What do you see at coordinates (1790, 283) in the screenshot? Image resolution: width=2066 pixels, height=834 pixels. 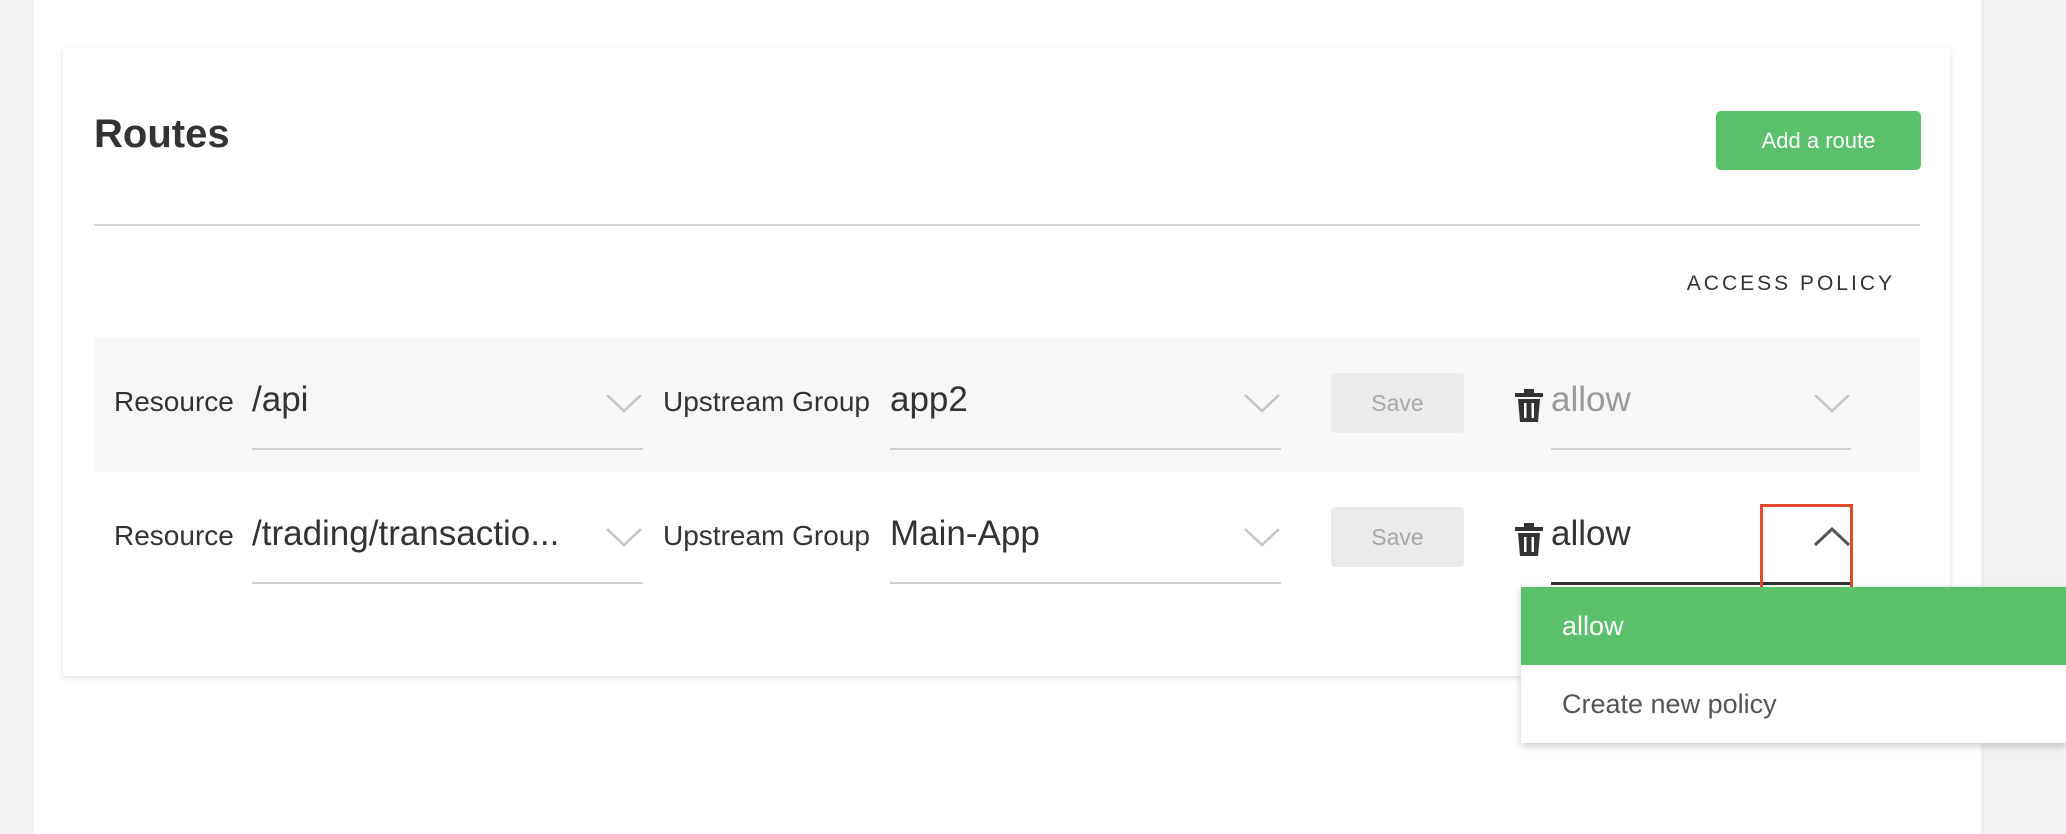 I see `access-policy-header: ACCESS POLICY` at bounding box center [1790, 283].